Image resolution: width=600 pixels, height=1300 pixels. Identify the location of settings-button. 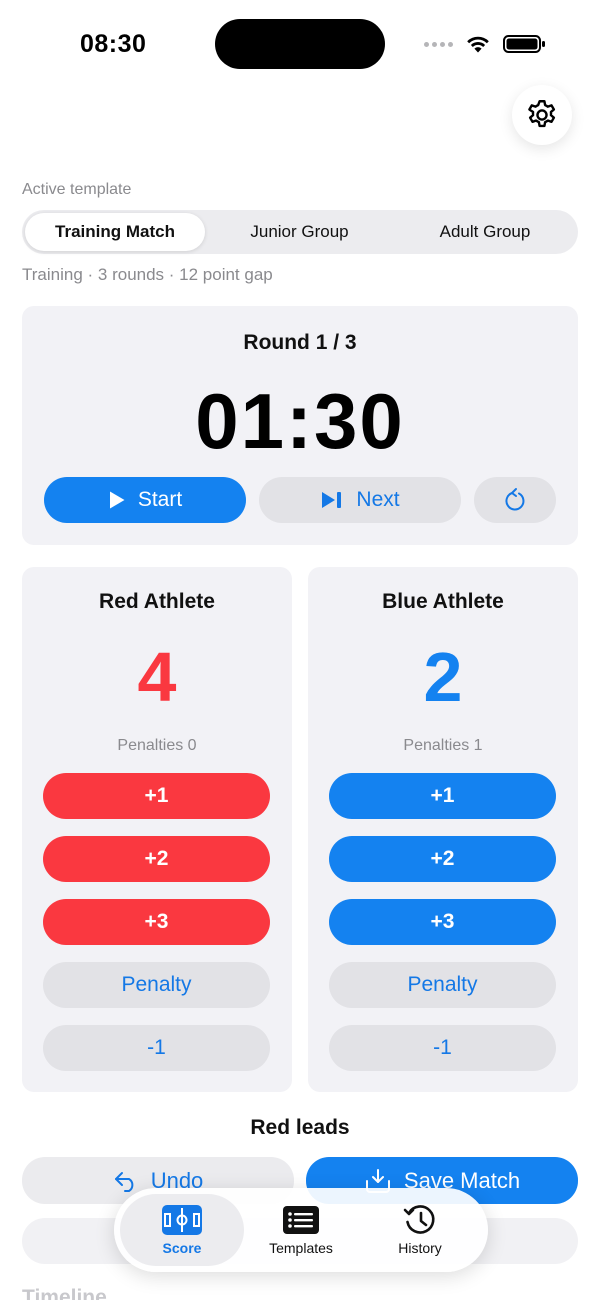
(542, 115).